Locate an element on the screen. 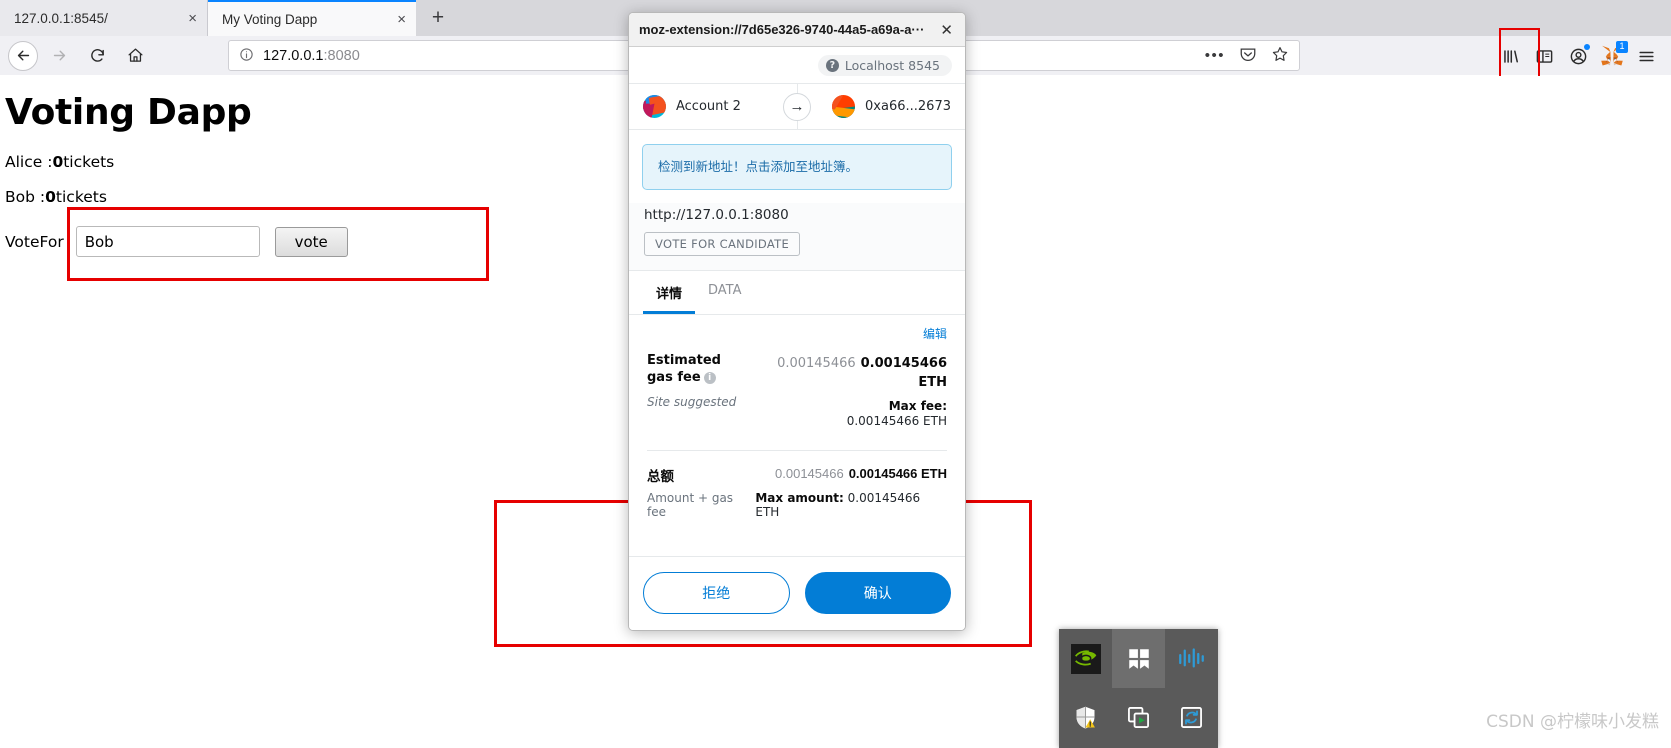  gas-fee-alt-value: 0.00145466 is located at coordinates (816, 363).